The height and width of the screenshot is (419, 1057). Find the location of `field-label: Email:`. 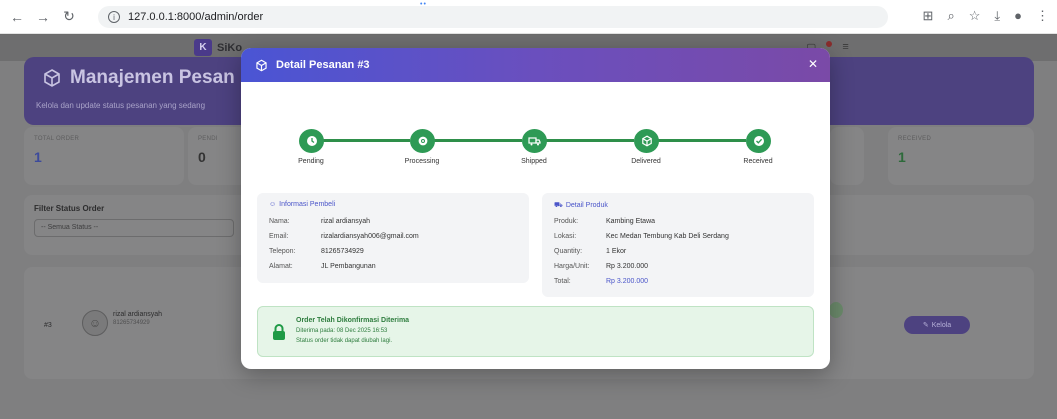

field-label: Email: is located at coordinates (279, 236).